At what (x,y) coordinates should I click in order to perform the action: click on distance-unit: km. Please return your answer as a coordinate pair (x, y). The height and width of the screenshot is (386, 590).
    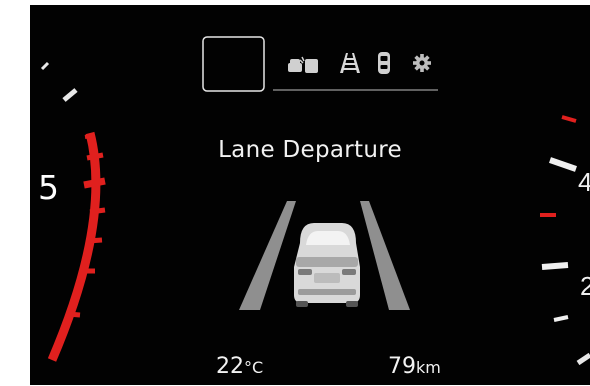
    Looking at the image, I should click on (428, 367).